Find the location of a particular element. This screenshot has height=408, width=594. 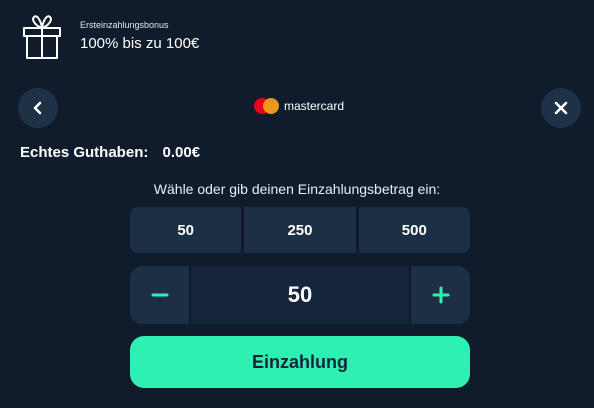

plus-icon is located at coordinates (440, 295).